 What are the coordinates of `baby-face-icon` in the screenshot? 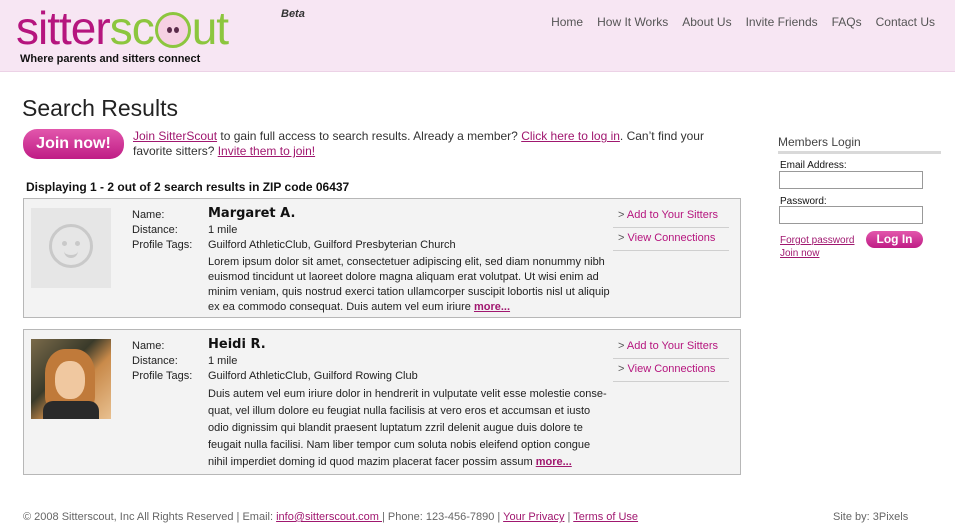 It's located at (172, 30).